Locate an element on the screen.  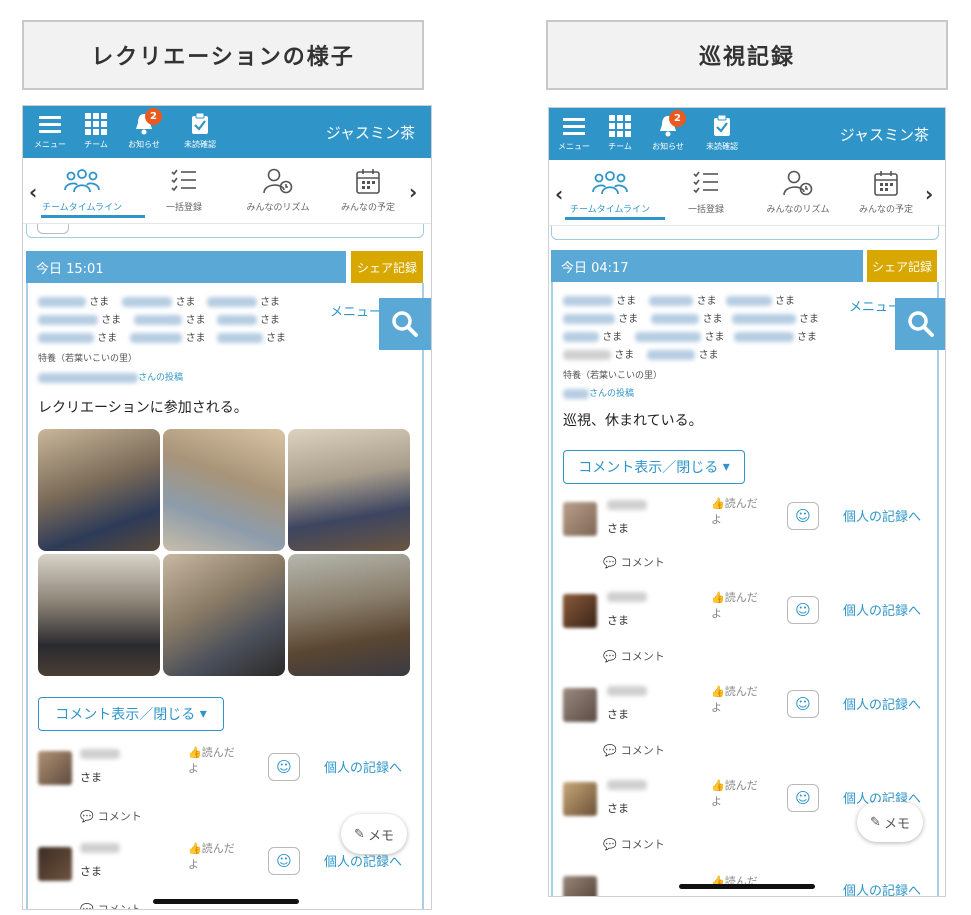
avatar is located at coordinates (580, 611).